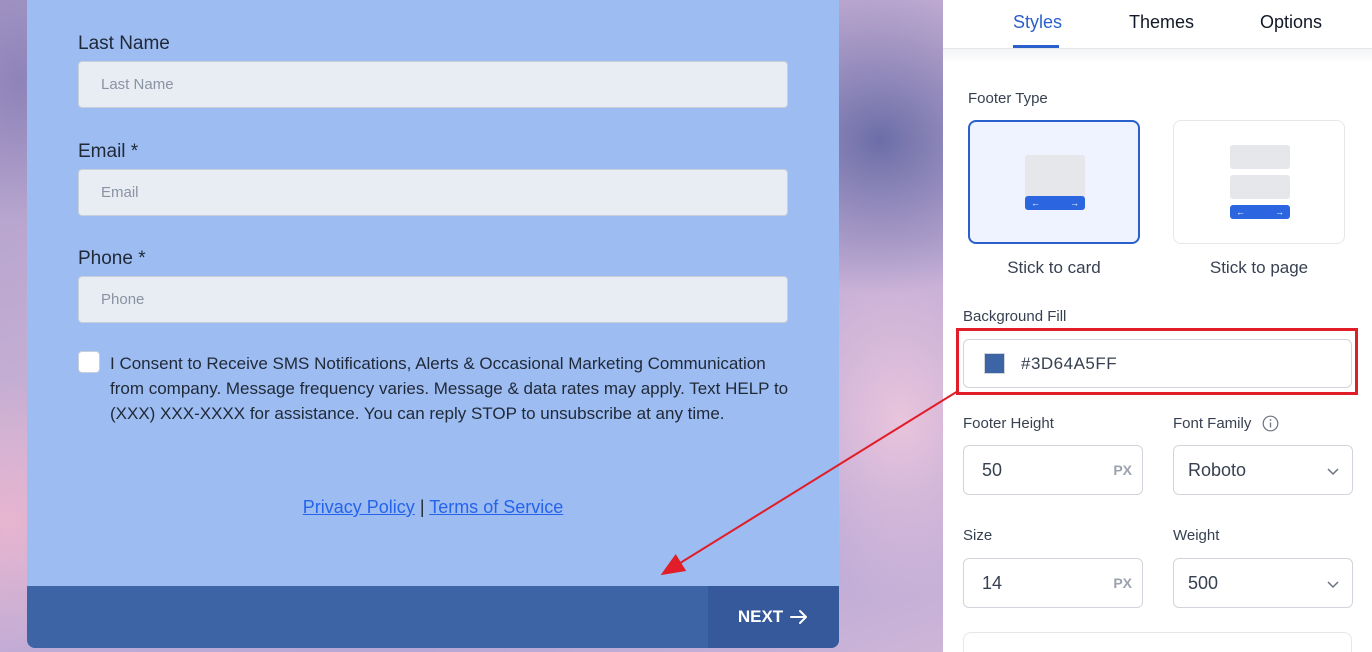 The image size is (1372, 652). Describe the element at coordinates (1122, 470) in the screenshot. I see `footer-height-unit: PX` at that location.